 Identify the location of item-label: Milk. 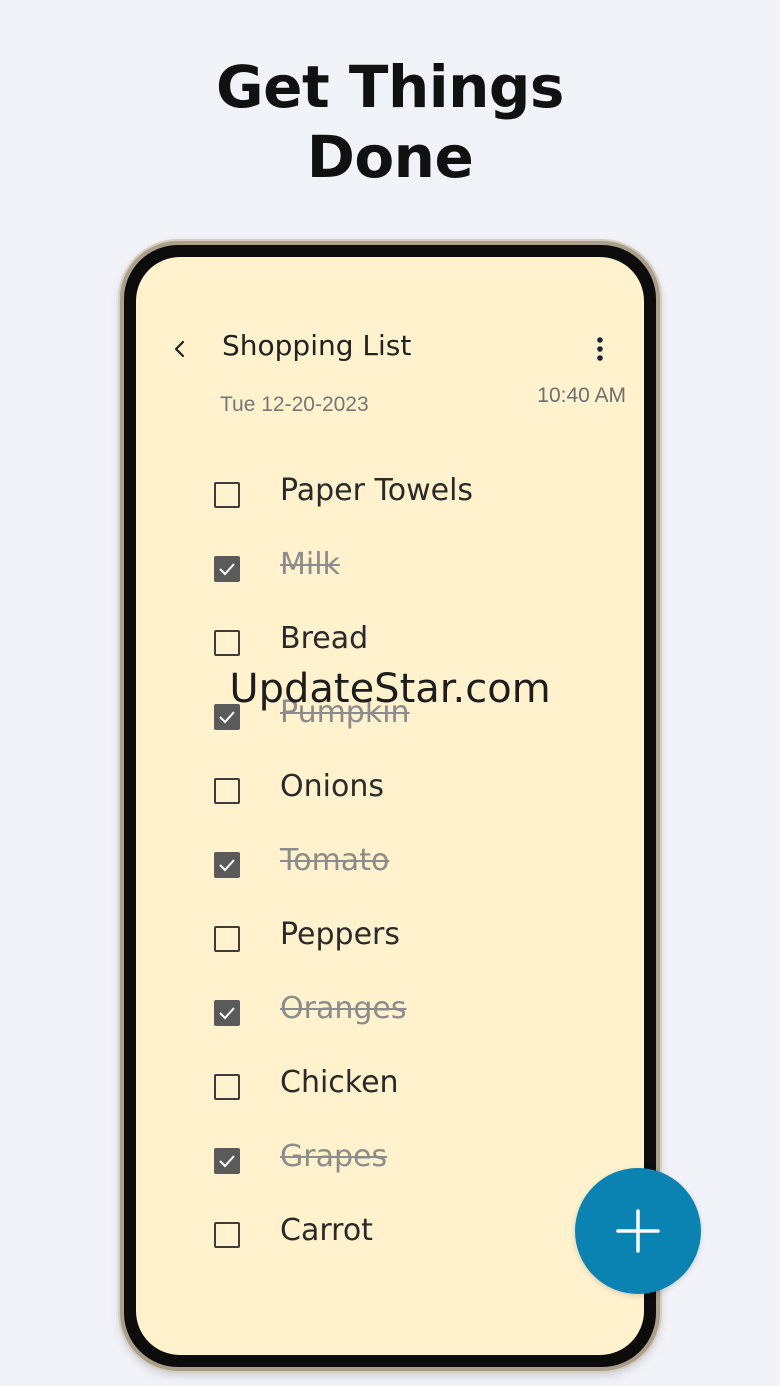
(310, 564).